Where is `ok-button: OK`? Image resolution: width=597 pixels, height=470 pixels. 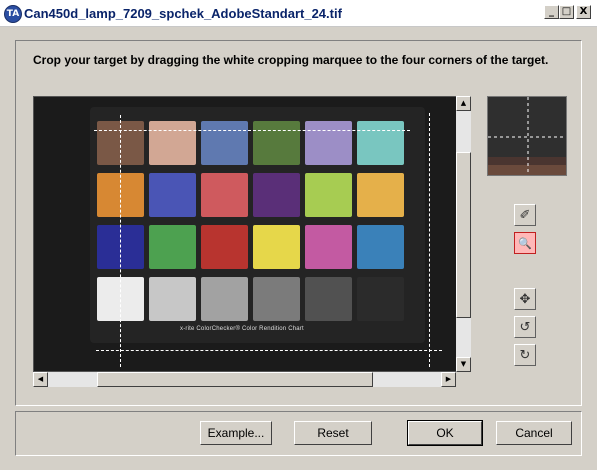 ok-button: OK is located at coordinates (445, 433).